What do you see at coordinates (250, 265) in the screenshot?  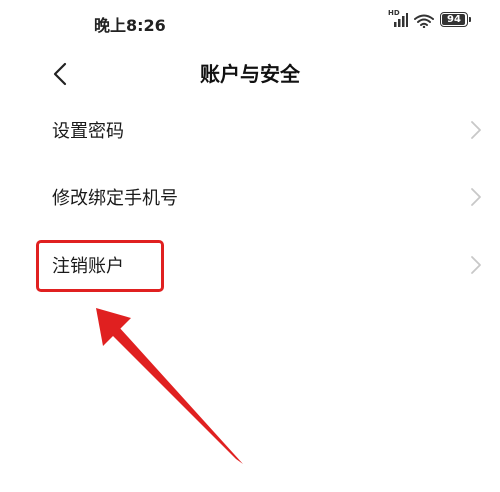 I see `menu-item-delete-account: 注销账户` at bounding box center [250, 265].